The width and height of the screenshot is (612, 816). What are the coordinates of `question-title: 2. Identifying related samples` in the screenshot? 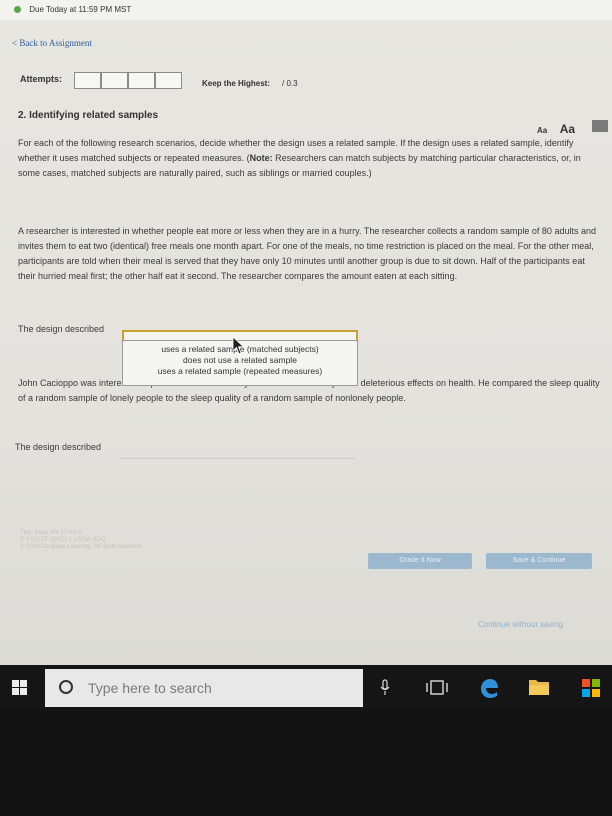 It's located at (88, 115).